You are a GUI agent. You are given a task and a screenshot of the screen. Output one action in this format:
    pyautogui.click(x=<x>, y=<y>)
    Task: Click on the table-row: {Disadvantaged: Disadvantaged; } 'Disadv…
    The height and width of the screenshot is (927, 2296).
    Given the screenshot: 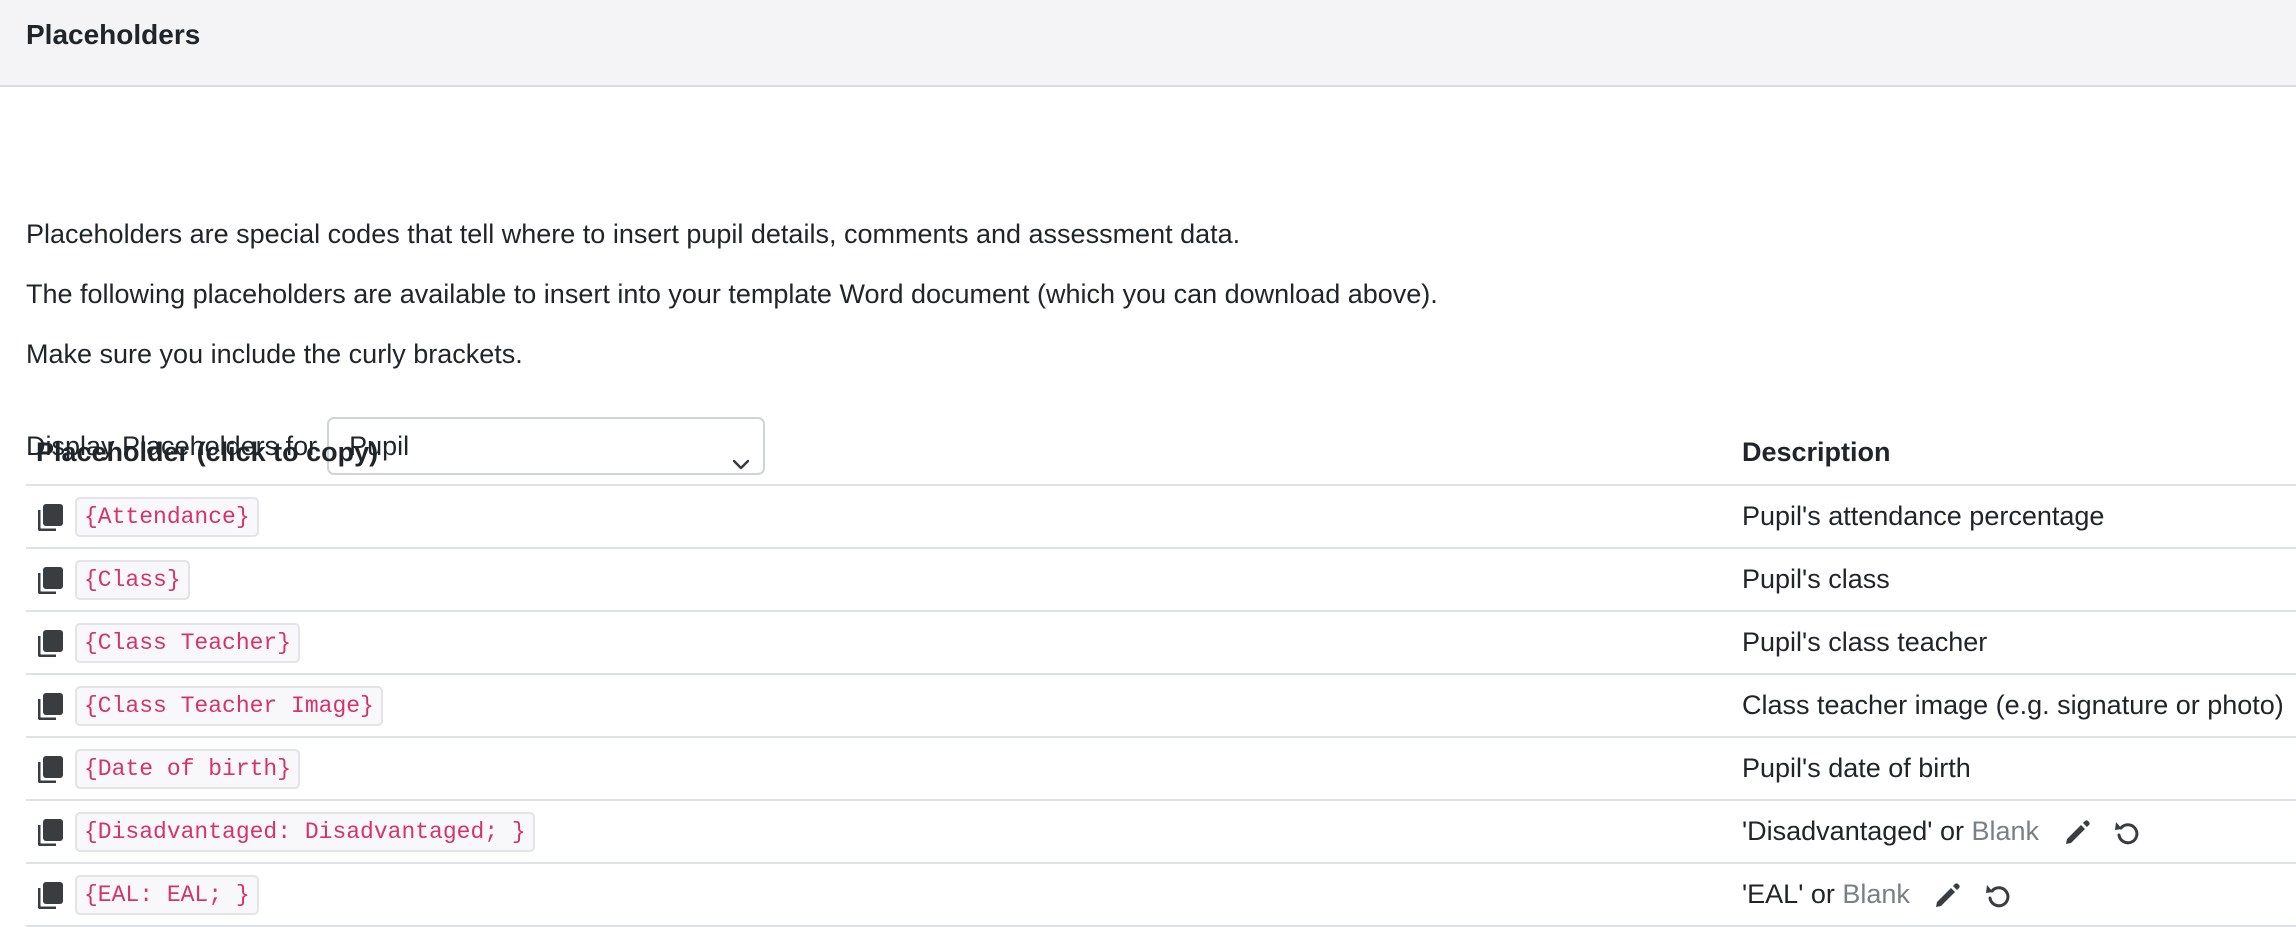 What is the action you would take?
    pyautogui.click(x=1161, y=832)
    